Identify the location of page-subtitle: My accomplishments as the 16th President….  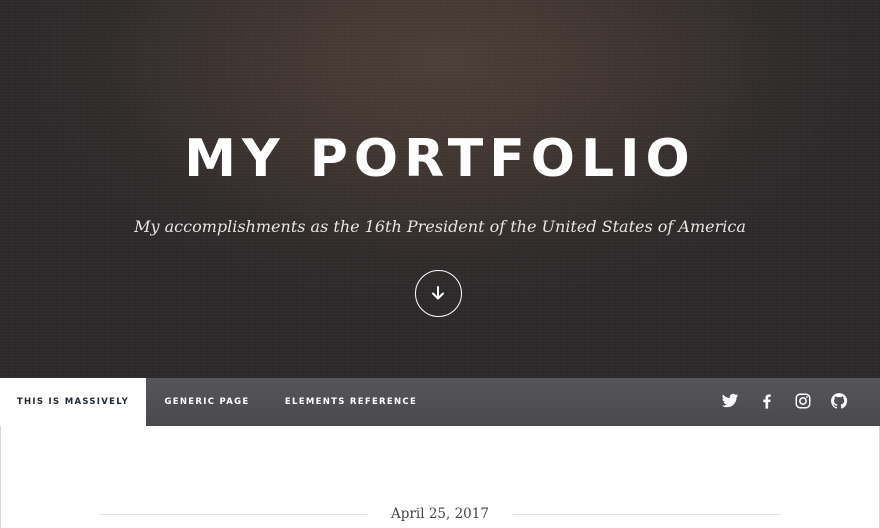
(440, 226).